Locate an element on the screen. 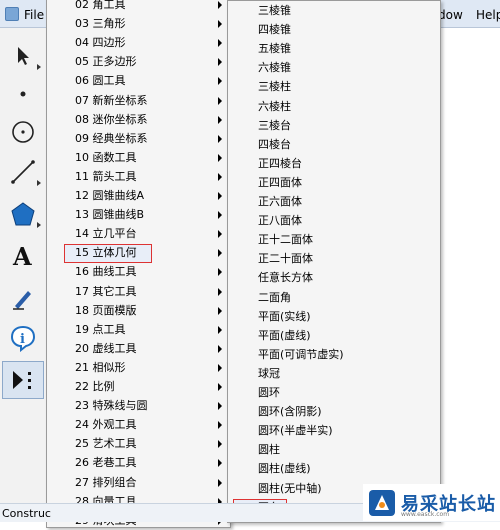 The width and height of the screenshot is (500, 530). pen-tool-icon is located at coordinates (22, 300).